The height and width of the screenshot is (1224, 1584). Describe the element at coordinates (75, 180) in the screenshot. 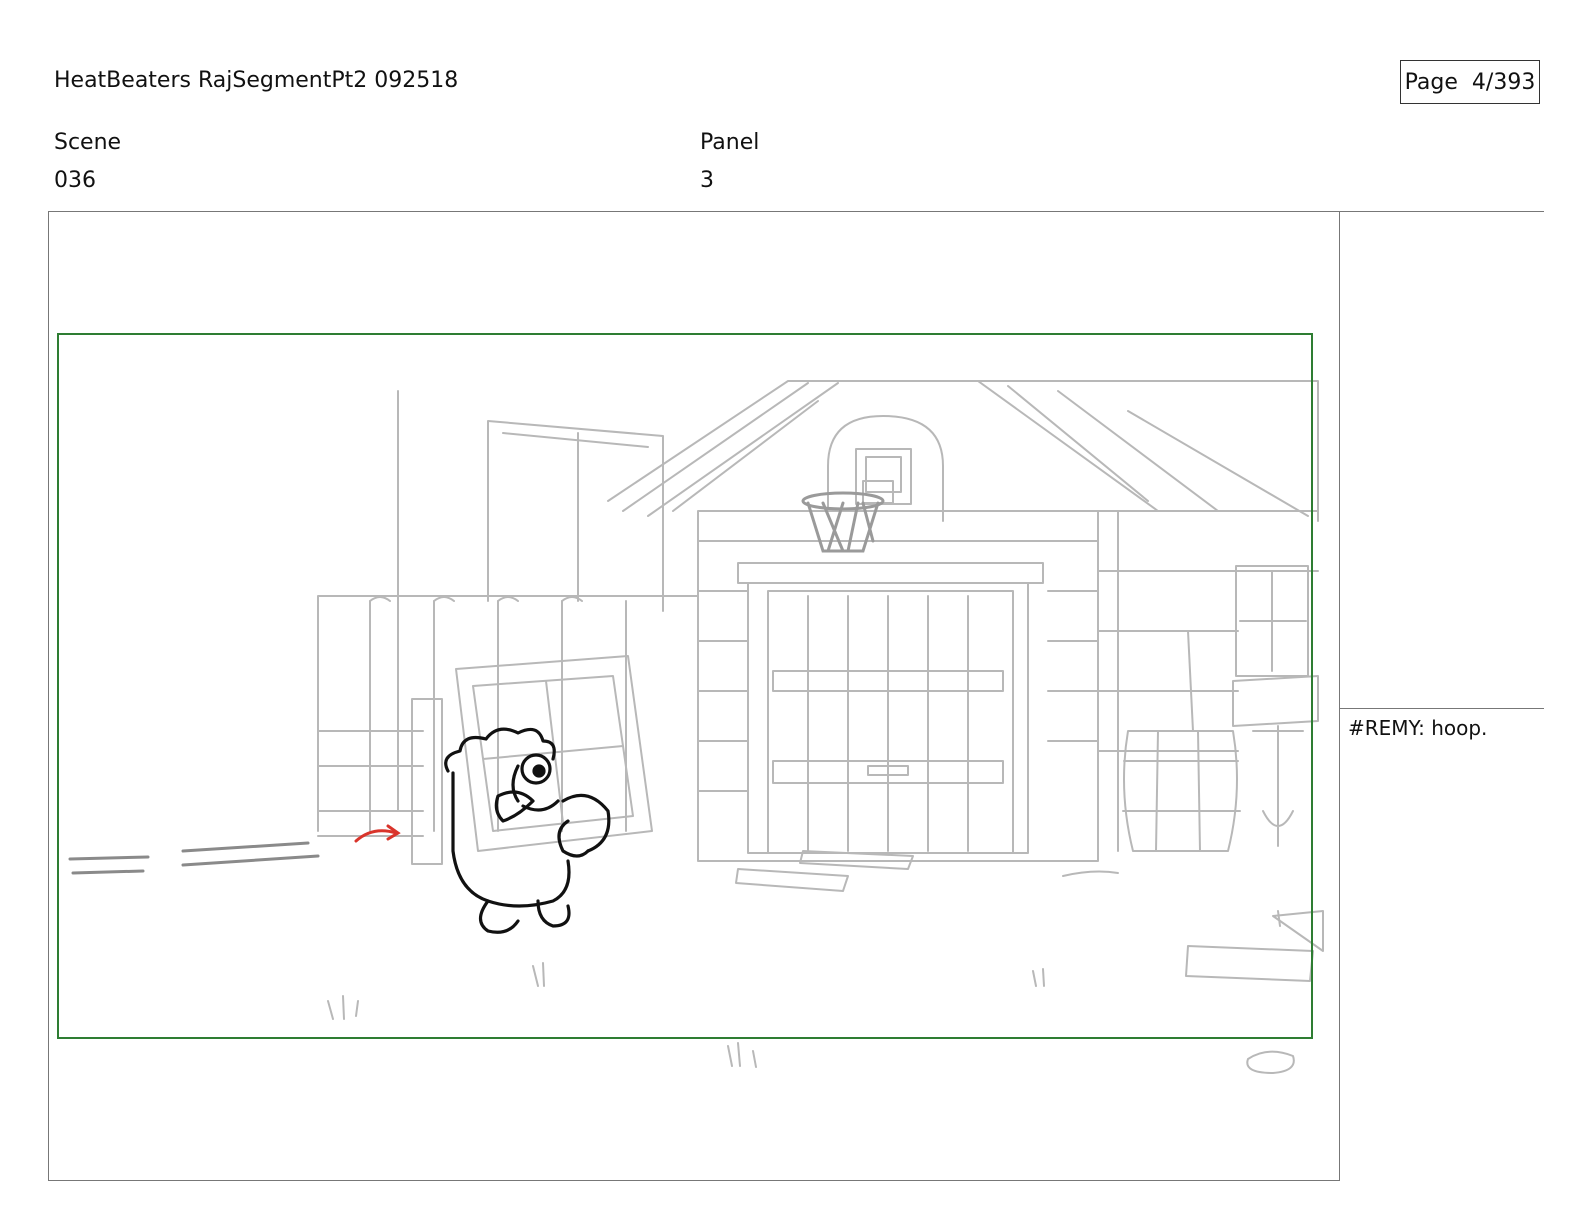

I see `scene-number: 036` at that location.